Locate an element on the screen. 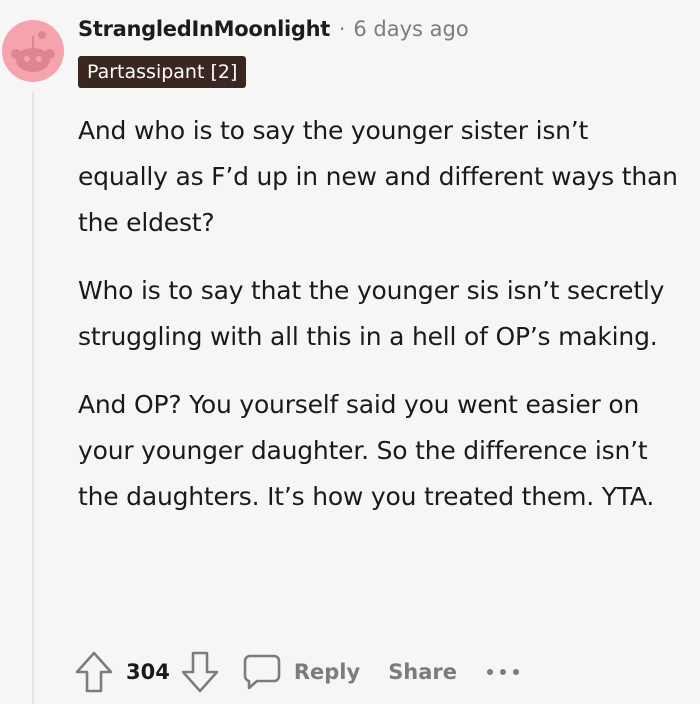 The width and height of the screenshot is (700, 704). comment-actions: 304 Reply Share is located at coordinates (297, 672).